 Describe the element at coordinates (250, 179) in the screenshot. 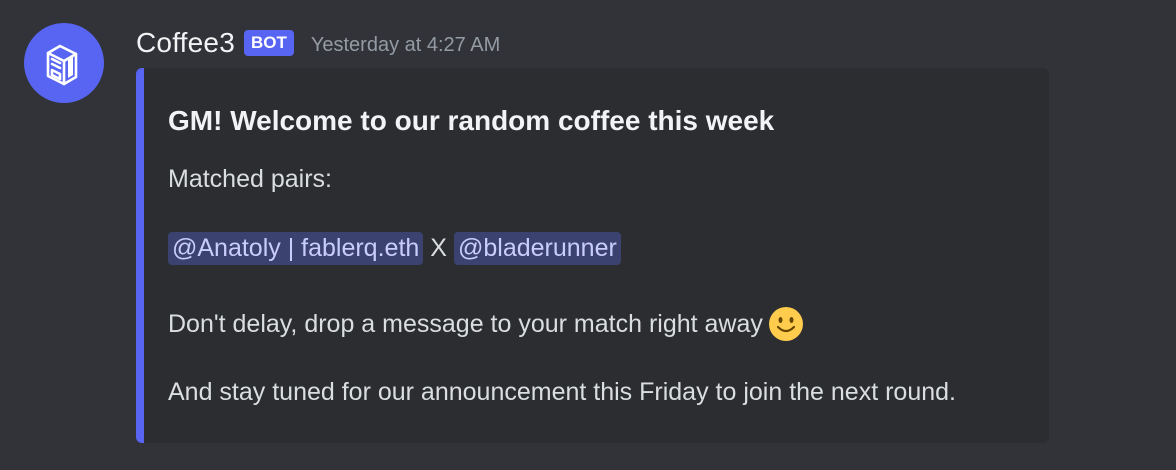

I see `matched-pairs-label: Matched pairs:` at that location.